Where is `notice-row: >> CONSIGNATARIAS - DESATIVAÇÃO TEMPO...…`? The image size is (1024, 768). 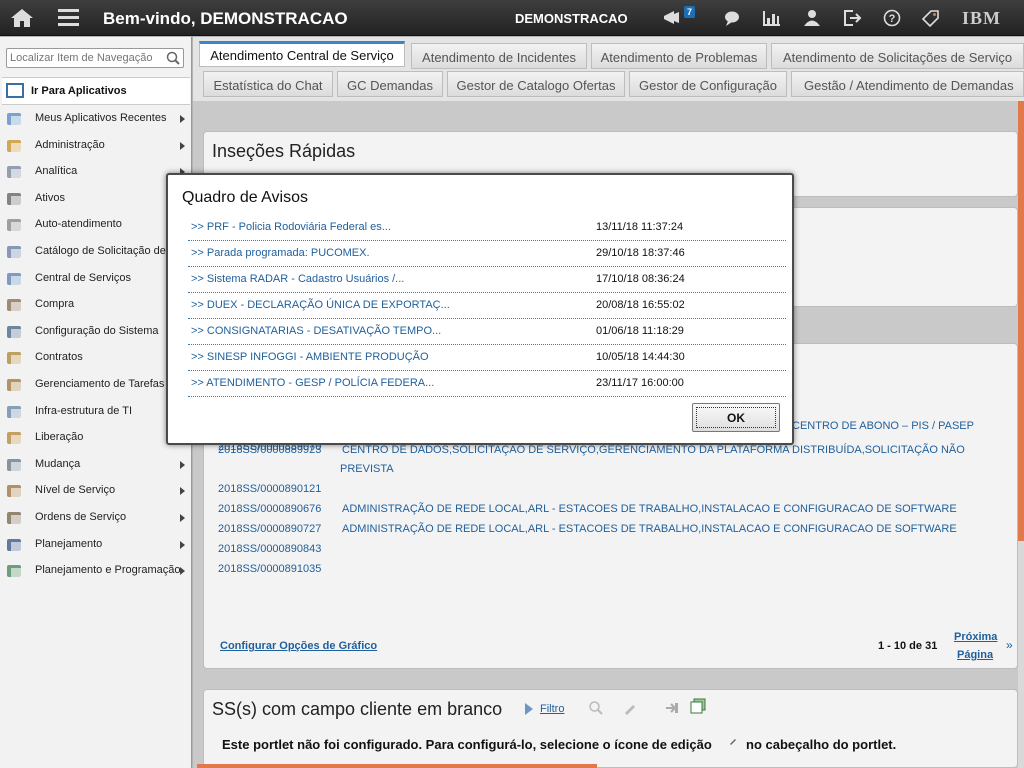 notice-row: >> CONSIGNATARIAS - DESATIVAÇÃO TEMPO...… is located at coordinates (487, 332).